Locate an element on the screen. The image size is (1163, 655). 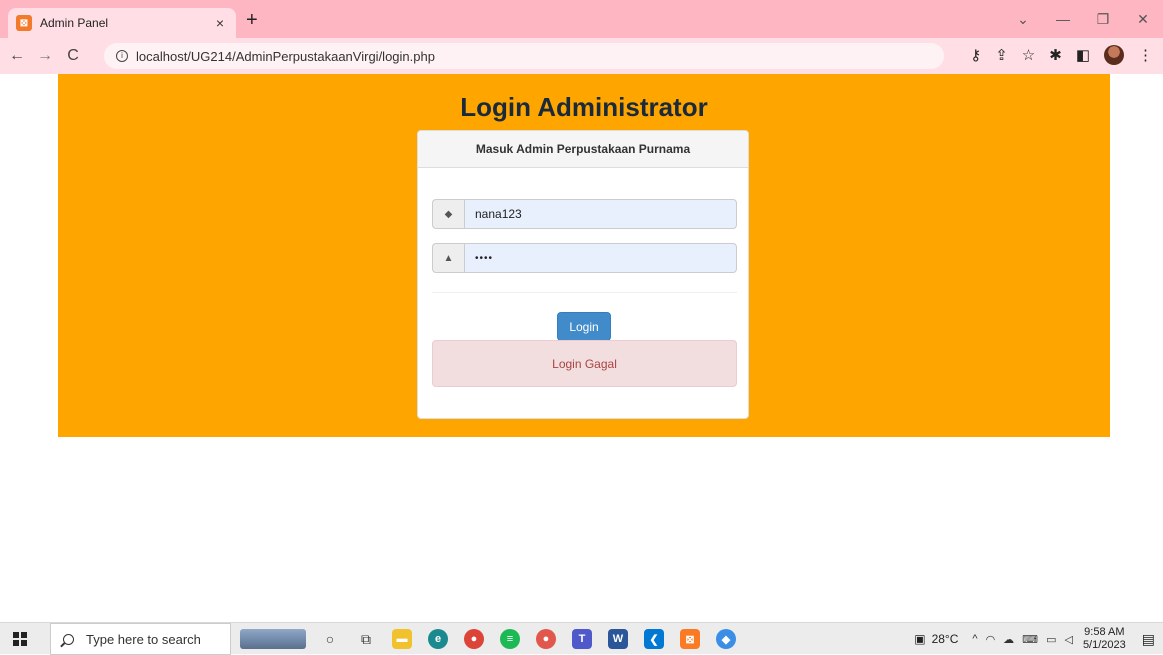
clock: 9:58 AM 5/1/2023 is located at coordinates (1104, 639).